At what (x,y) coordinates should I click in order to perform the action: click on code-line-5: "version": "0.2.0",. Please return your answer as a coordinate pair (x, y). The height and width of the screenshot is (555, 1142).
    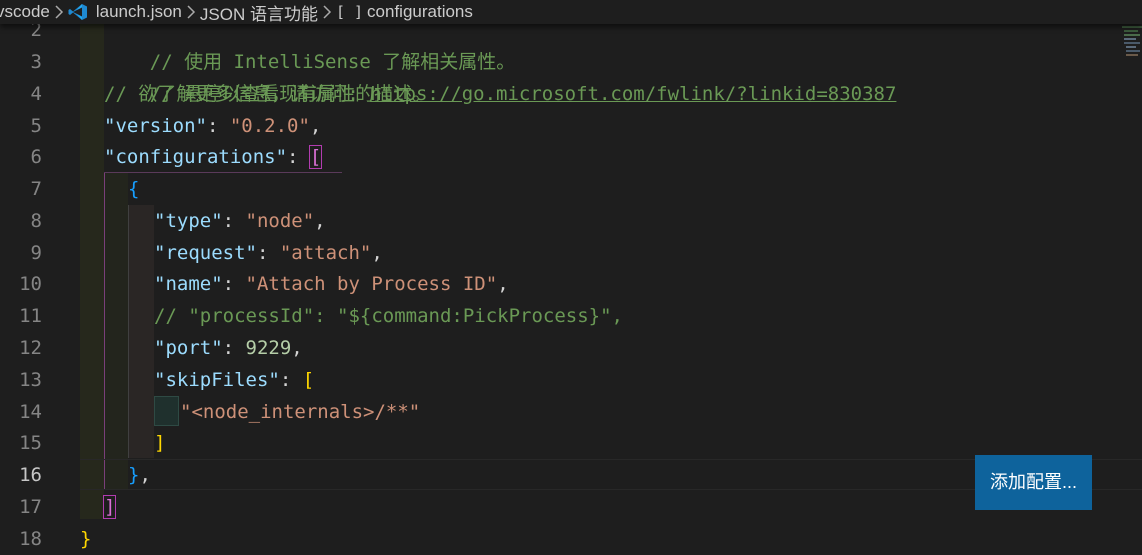
    Looking at the image, I should click on (212, 126).